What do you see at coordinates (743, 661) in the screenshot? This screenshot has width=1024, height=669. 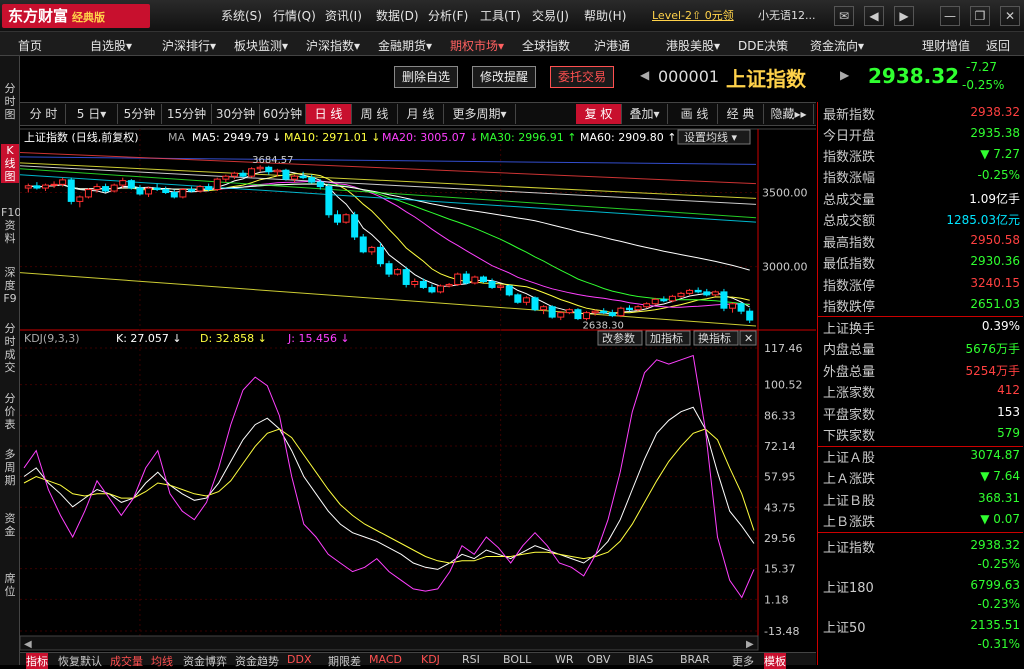 I see `indicator-tab: 更多` at bounding box center [743, 661].